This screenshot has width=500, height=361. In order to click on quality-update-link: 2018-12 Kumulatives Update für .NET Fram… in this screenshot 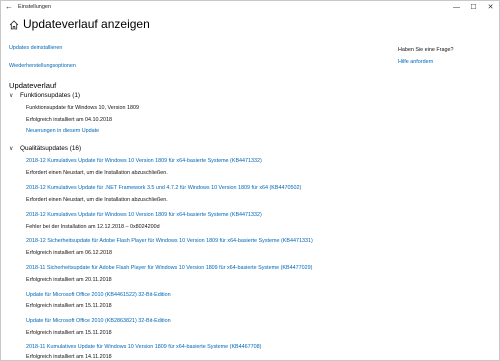, I will do `click(163, 188)`.